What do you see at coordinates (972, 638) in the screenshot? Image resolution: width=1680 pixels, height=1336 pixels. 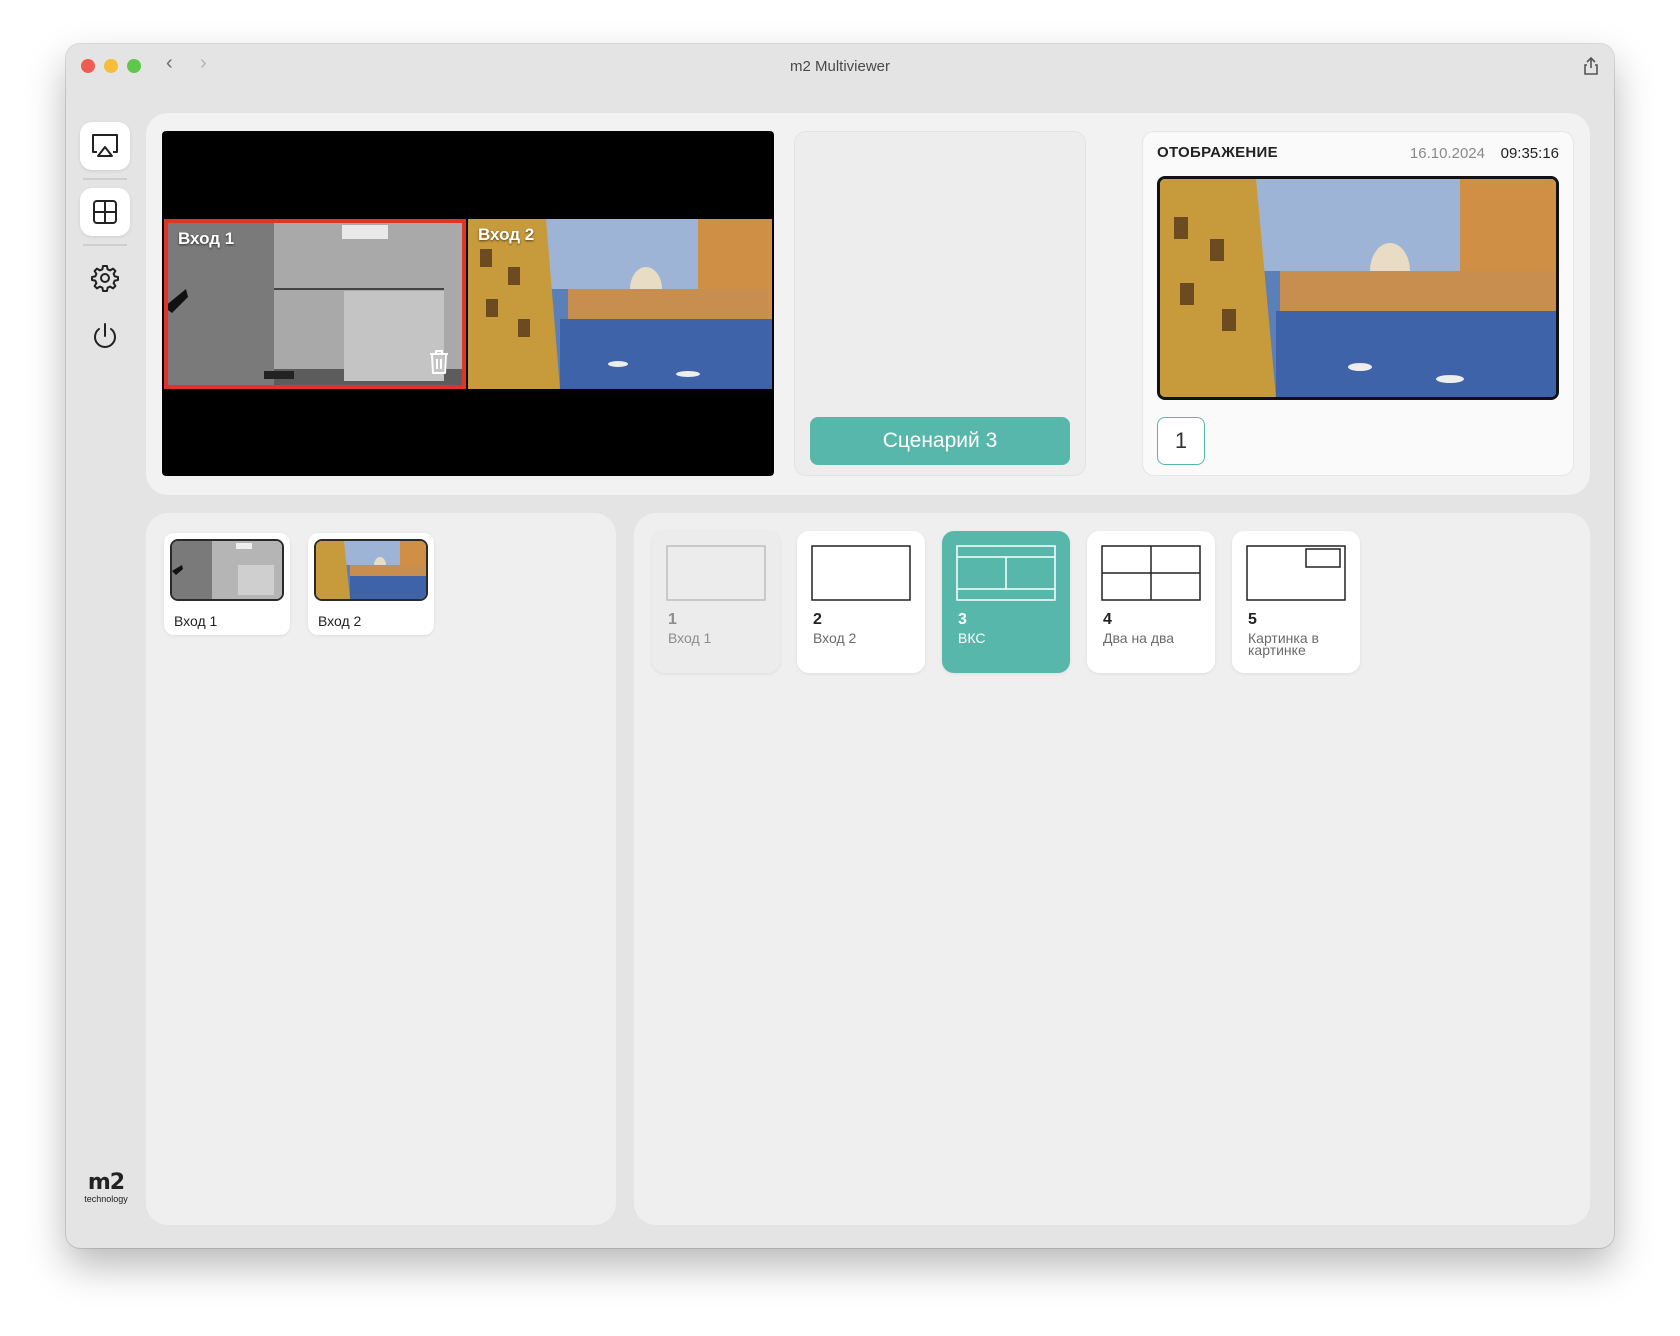 I see `layout-name: ВКС` at bounding box center [972, 638].